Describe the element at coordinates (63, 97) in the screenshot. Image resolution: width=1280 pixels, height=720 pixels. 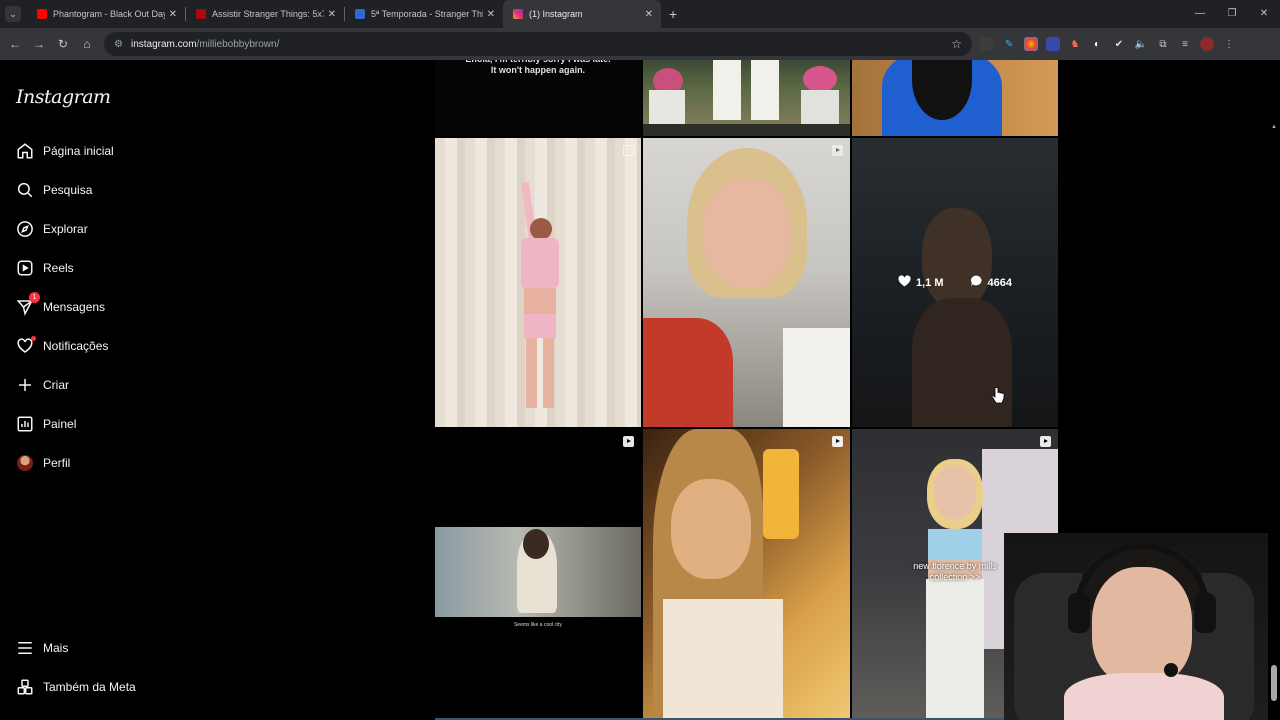
I see `instagram-logo: Instagram` at that location.